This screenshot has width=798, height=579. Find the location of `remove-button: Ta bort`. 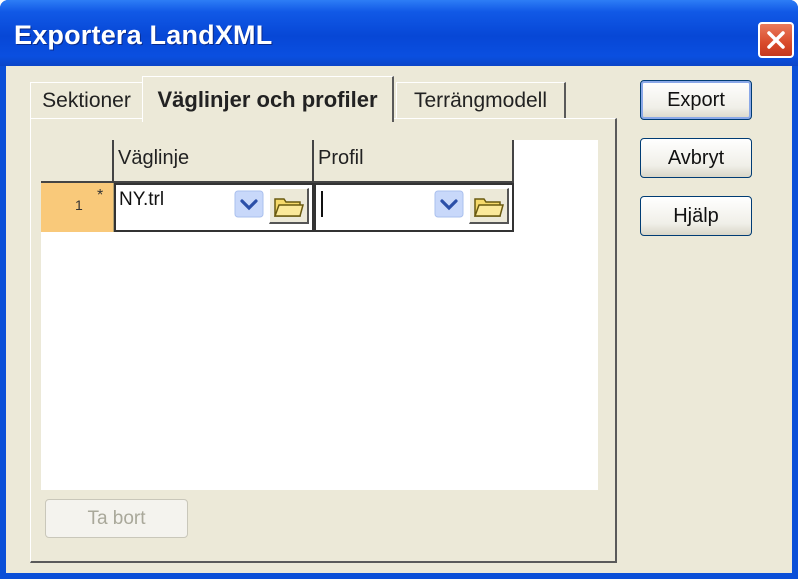

remove-button: Ta bort is located at coordinates (116, 518).